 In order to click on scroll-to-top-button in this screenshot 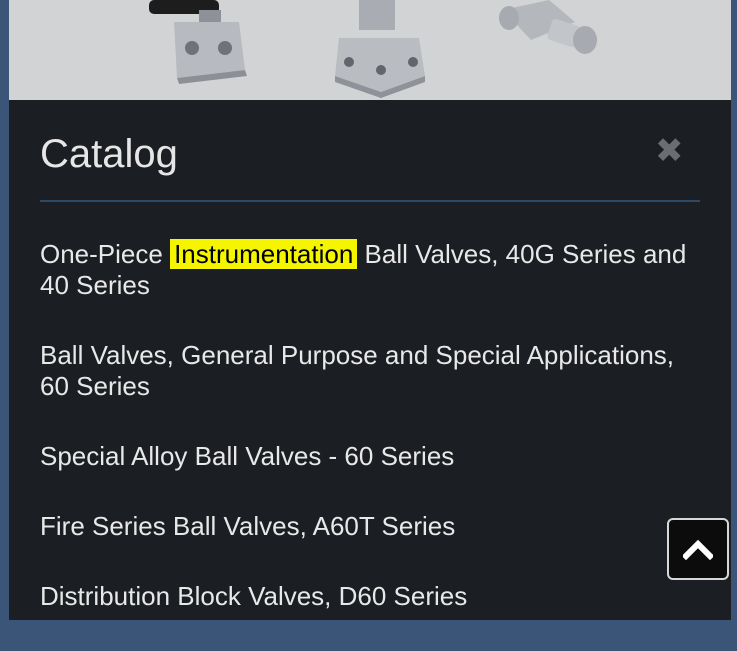, I will do `click(698, 549)`.